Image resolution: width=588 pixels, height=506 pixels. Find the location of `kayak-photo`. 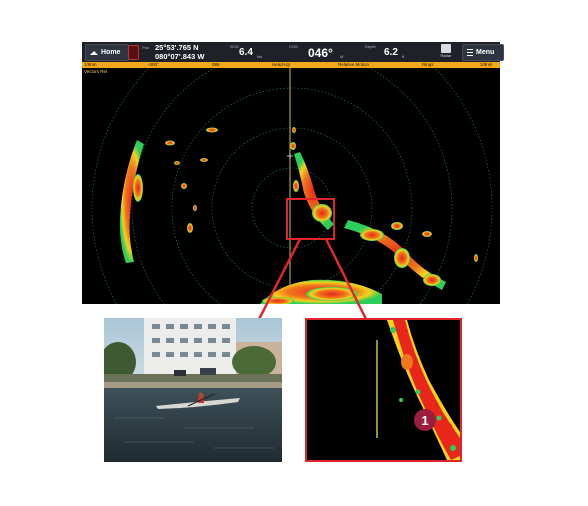

kayak-photo is located at coordinates (193, 390).